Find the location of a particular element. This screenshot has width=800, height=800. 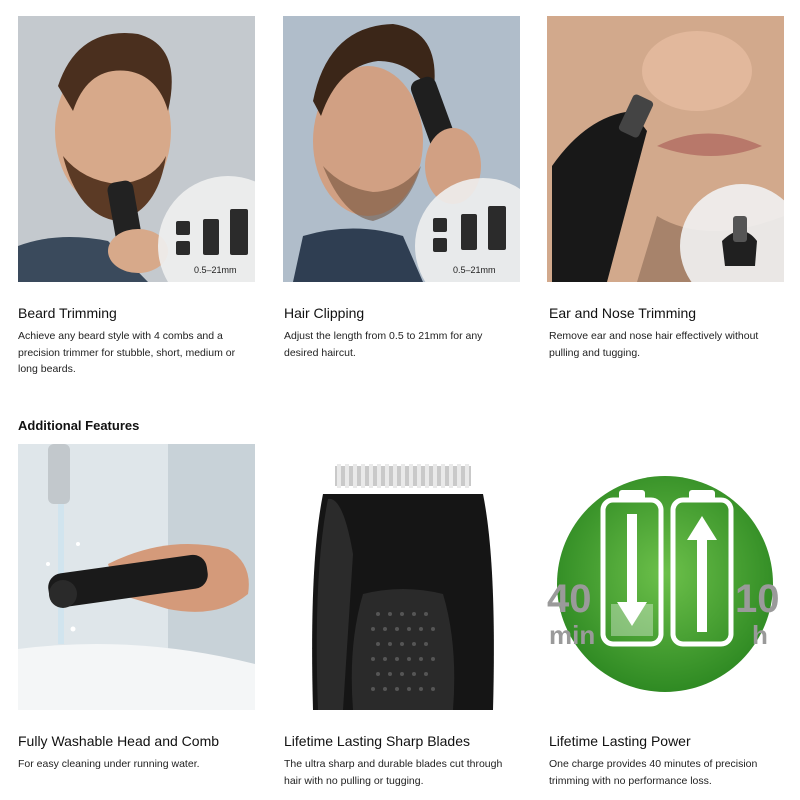

battery-power-image: 40 min 10 h is located at coordinates (665, 577).